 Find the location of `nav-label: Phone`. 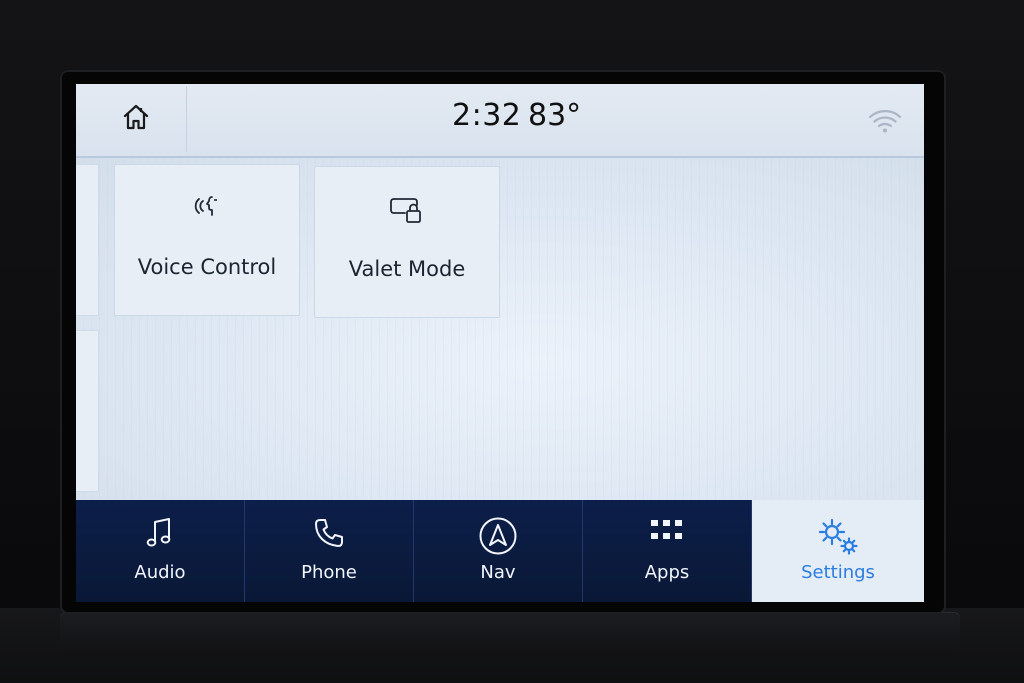

nav-label: Phone is located at coordinates (329, 572).